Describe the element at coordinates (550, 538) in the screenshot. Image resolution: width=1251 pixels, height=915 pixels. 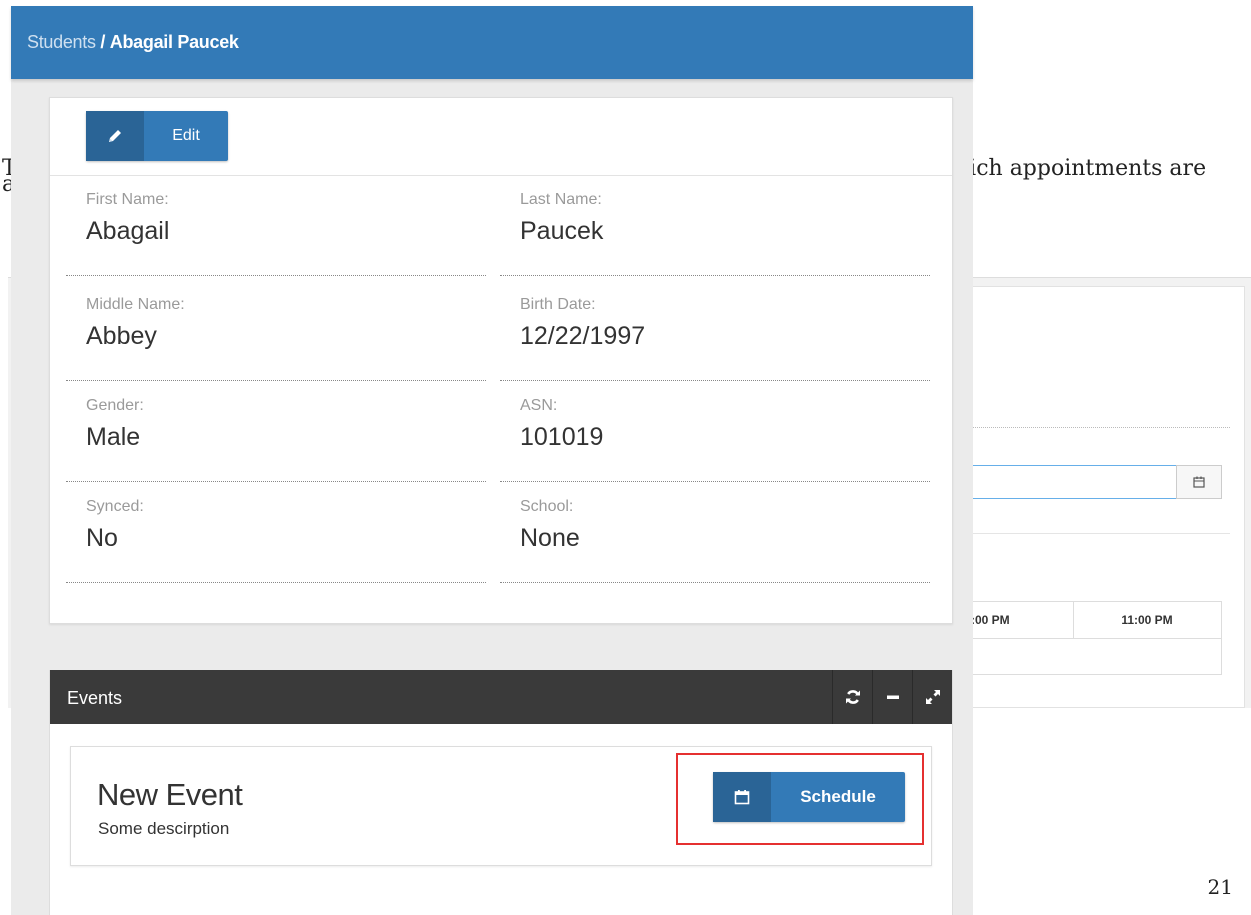
I see `field-value: None` at that location.